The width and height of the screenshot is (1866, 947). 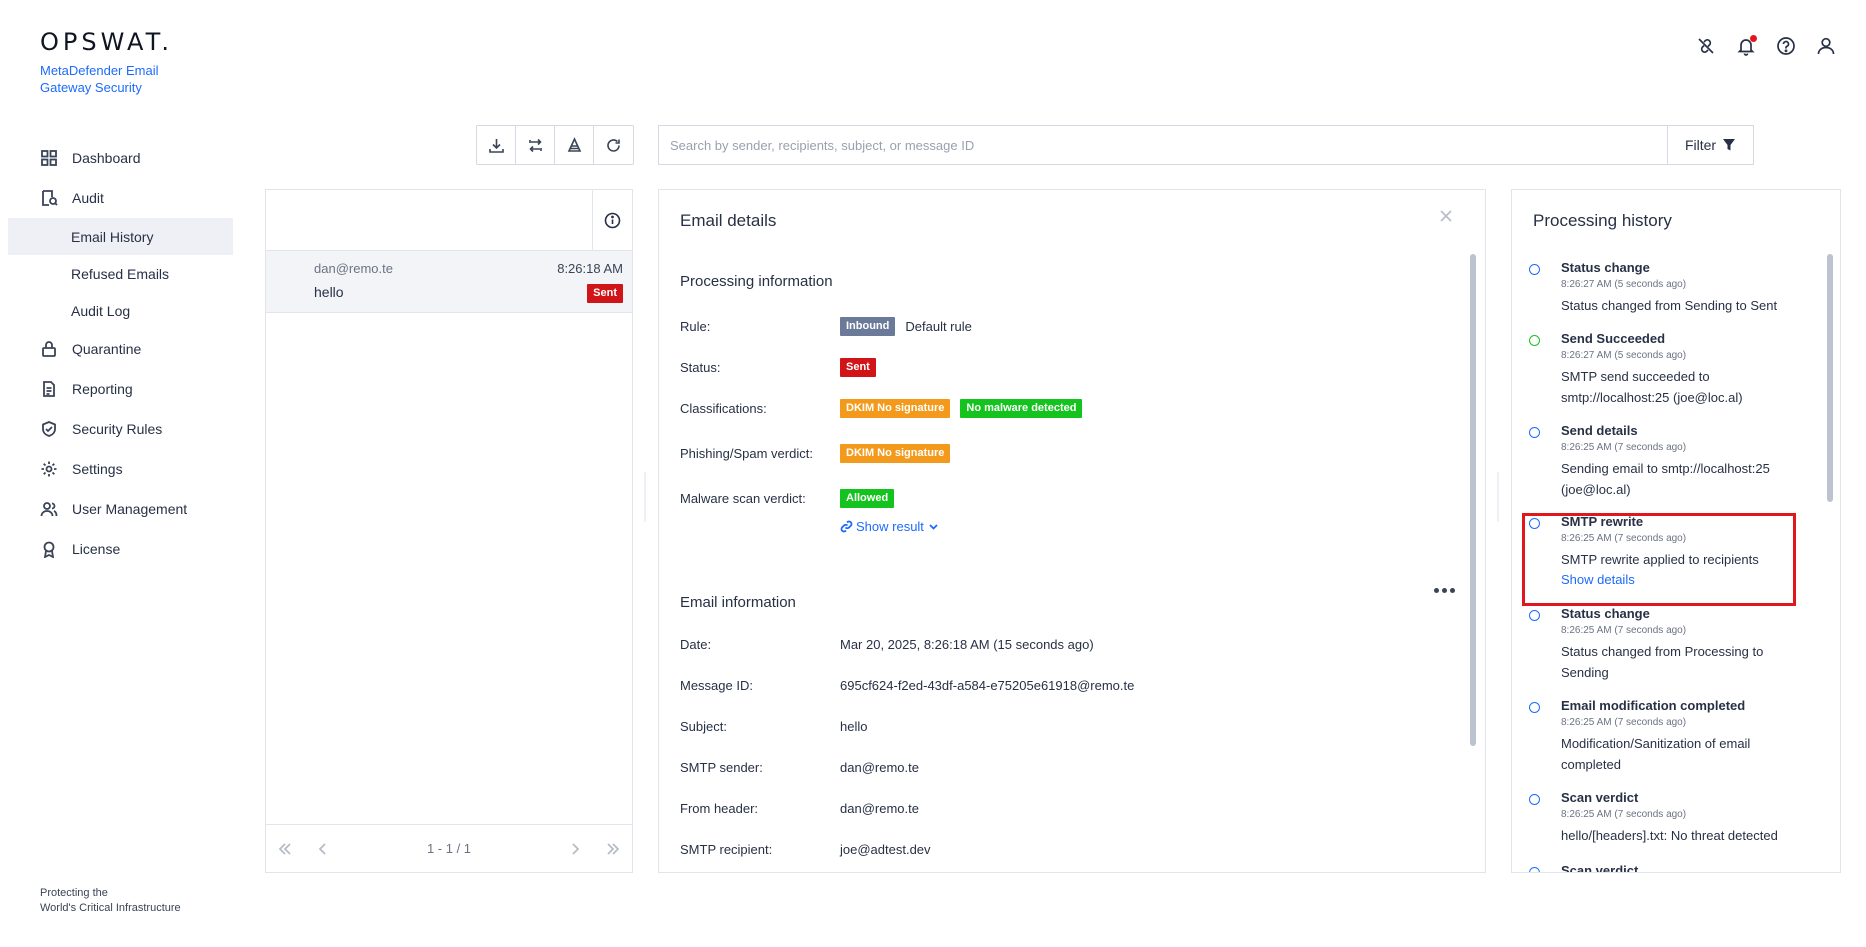 I want to click on document-icon, so click(x=49, y=389).